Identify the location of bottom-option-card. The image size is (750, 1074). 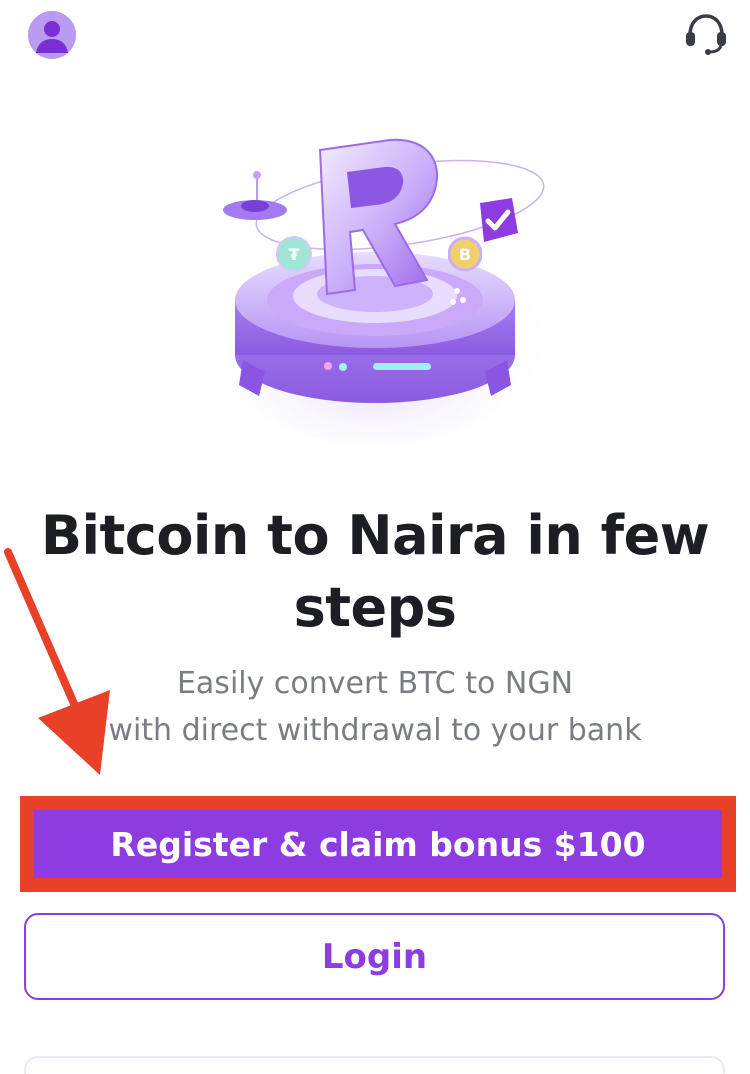
(374, 1065).